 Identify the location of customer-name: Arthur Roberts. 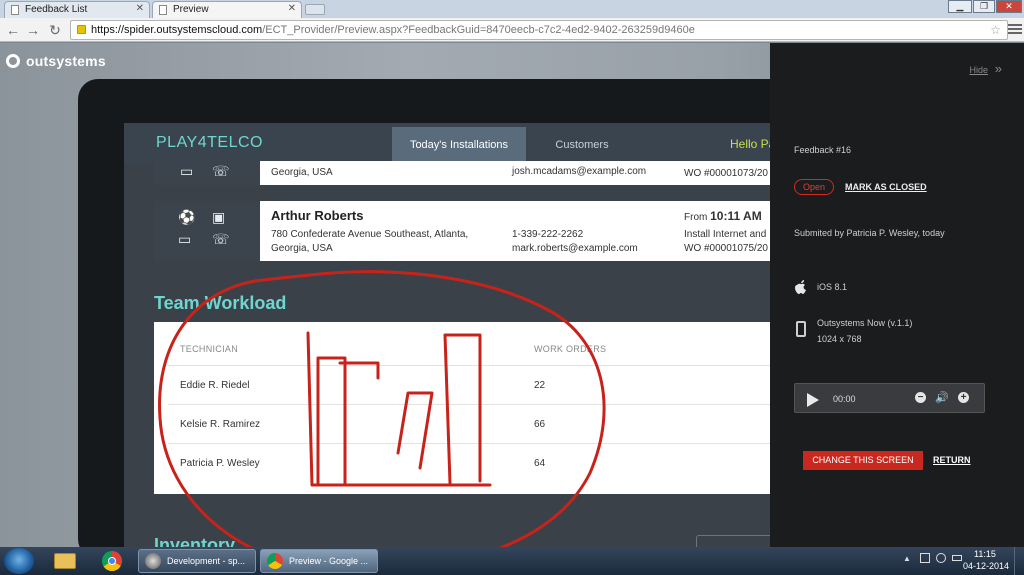
(317, 215).